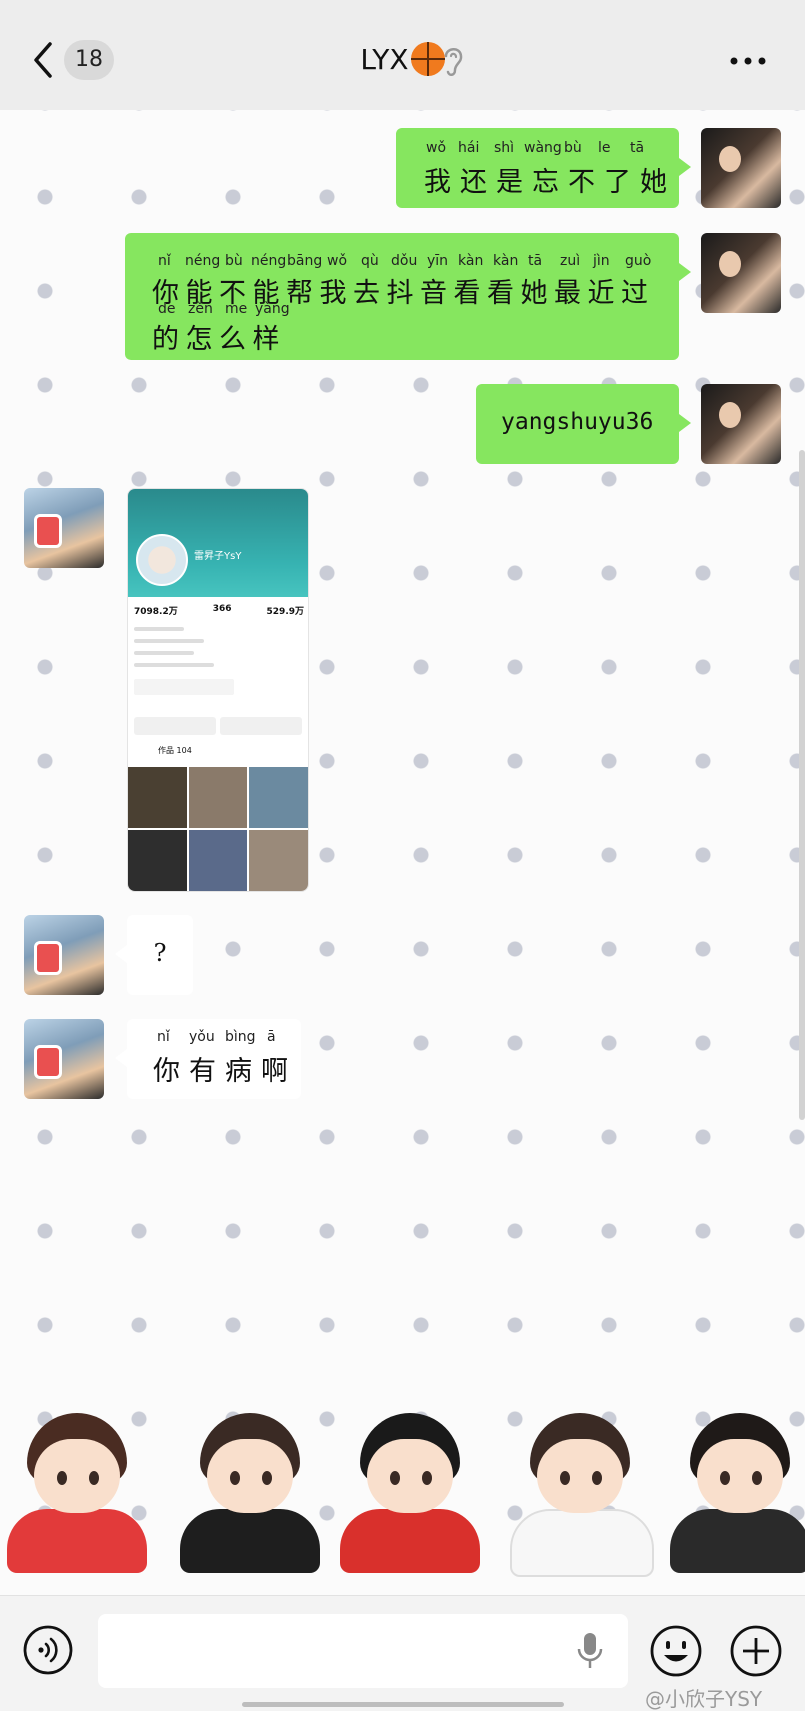 Image resolution: width=805 pixels, height=1712 pixels. I want to click on message-text-line2: 的怎么样, so click(219, 339).